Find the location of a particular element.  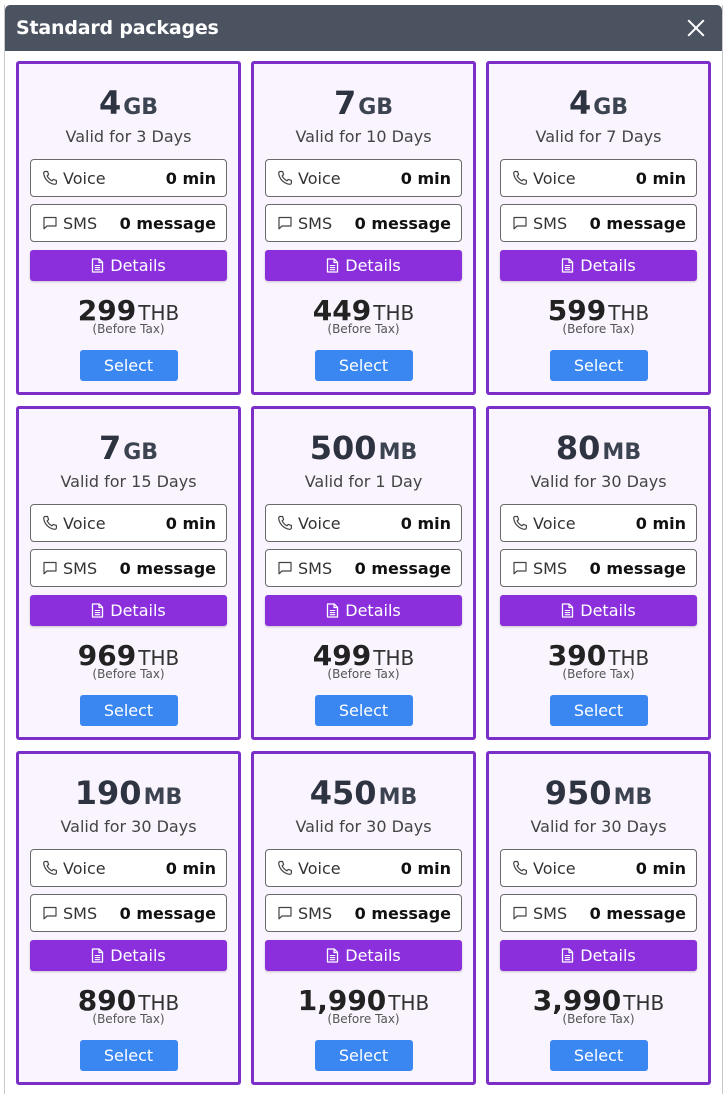

data-amount-value: 500 is located at coordinates (343, 448).